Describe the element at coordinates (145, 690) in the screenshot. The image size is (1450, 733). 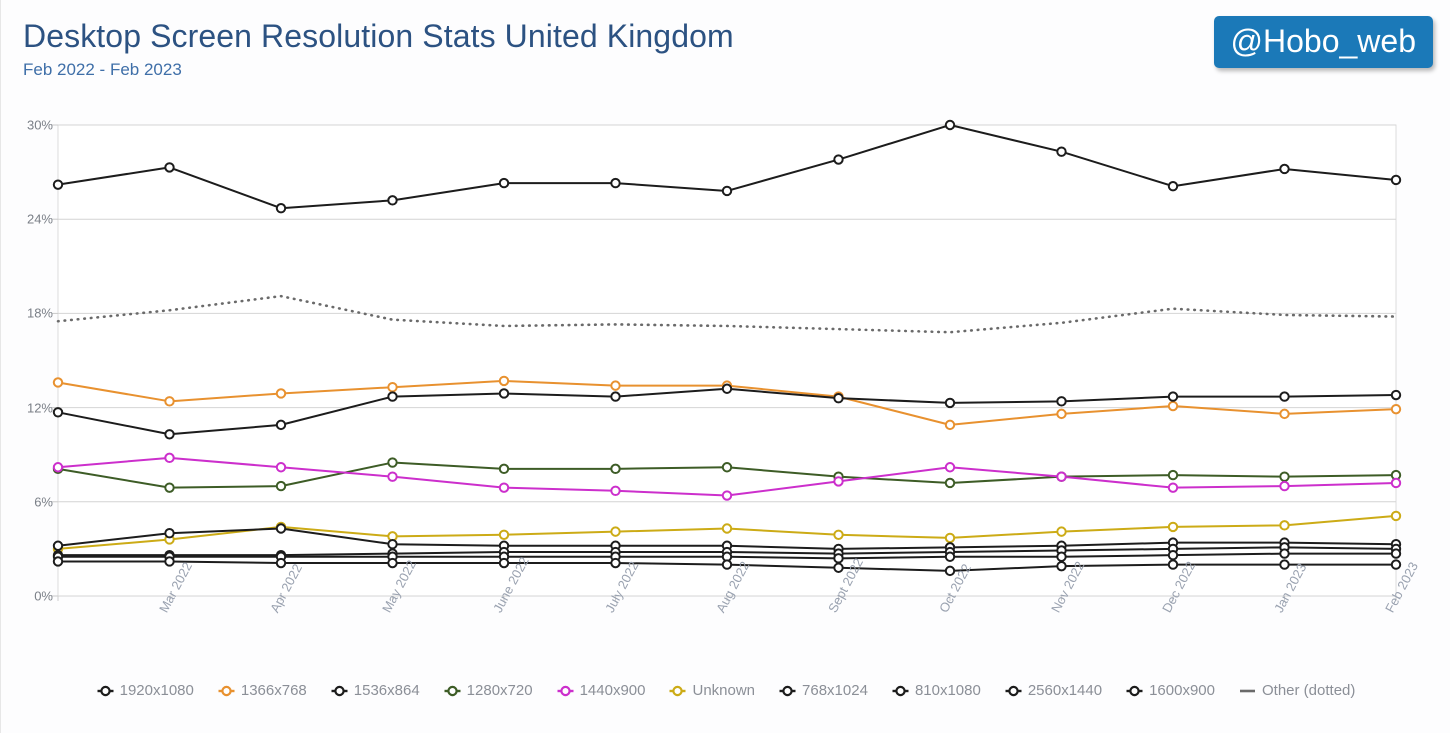
I see `legend-item-1920x1080: 1920x1080` at that location.